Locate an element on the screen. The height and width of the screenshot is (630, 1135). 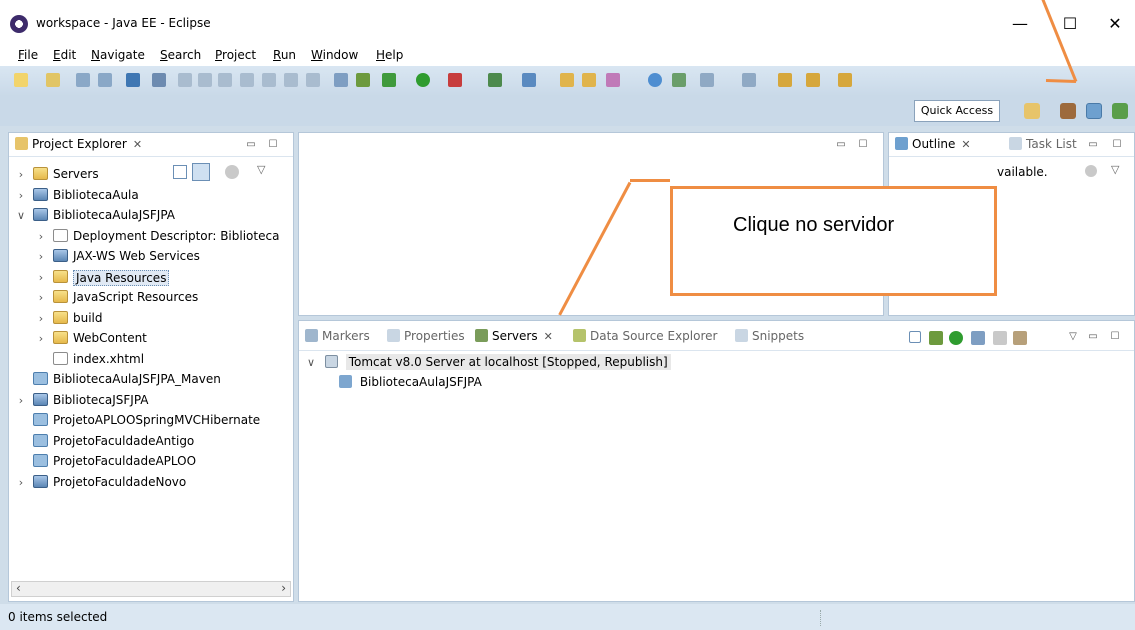
maximize-editor-icon: ☐ is located at coordinates (863, 145).